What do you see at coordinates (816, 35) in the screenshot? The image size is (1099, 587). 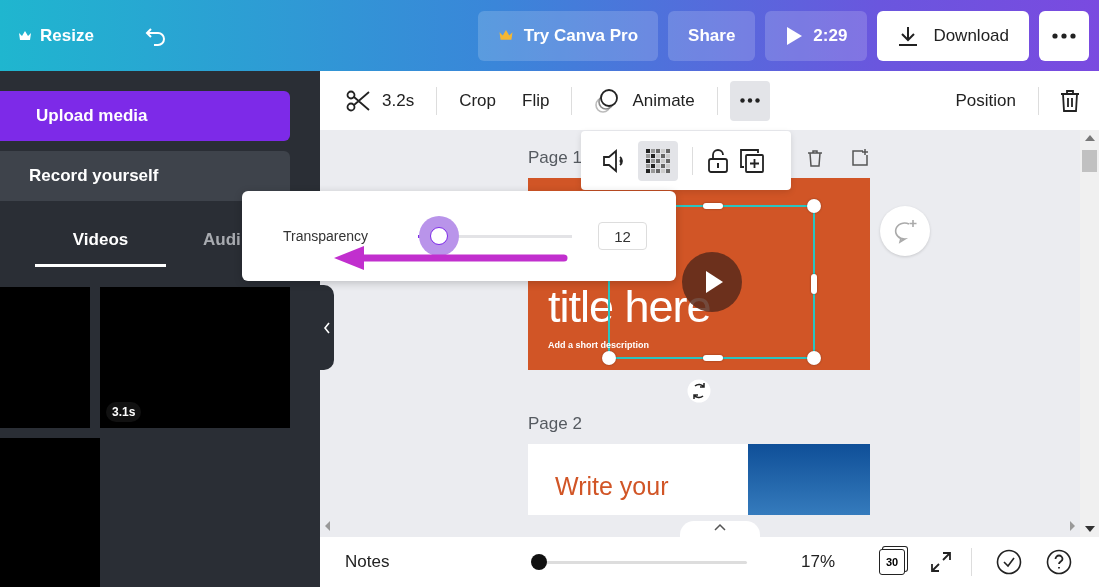 I see `play-button: 2:29` at bounding box center [816, 35].